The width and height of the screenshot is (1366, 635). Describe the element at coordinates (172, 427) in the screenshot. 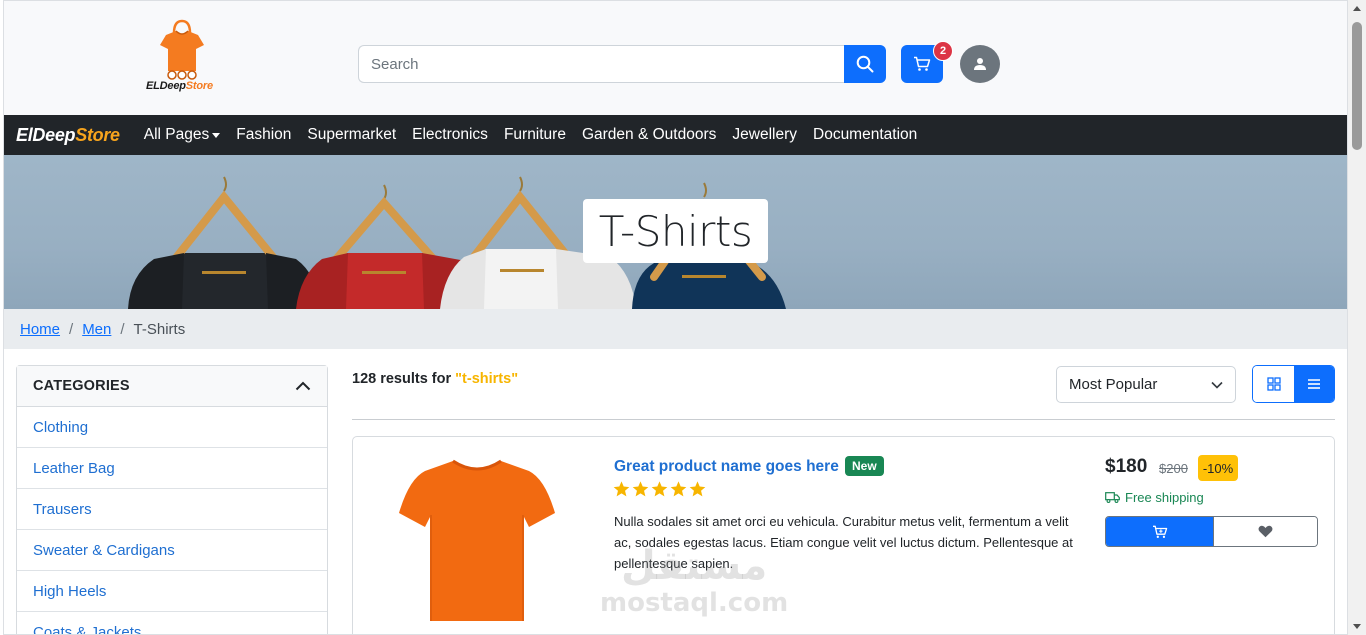

I see `category-item-clothing: Clothing` at that location.